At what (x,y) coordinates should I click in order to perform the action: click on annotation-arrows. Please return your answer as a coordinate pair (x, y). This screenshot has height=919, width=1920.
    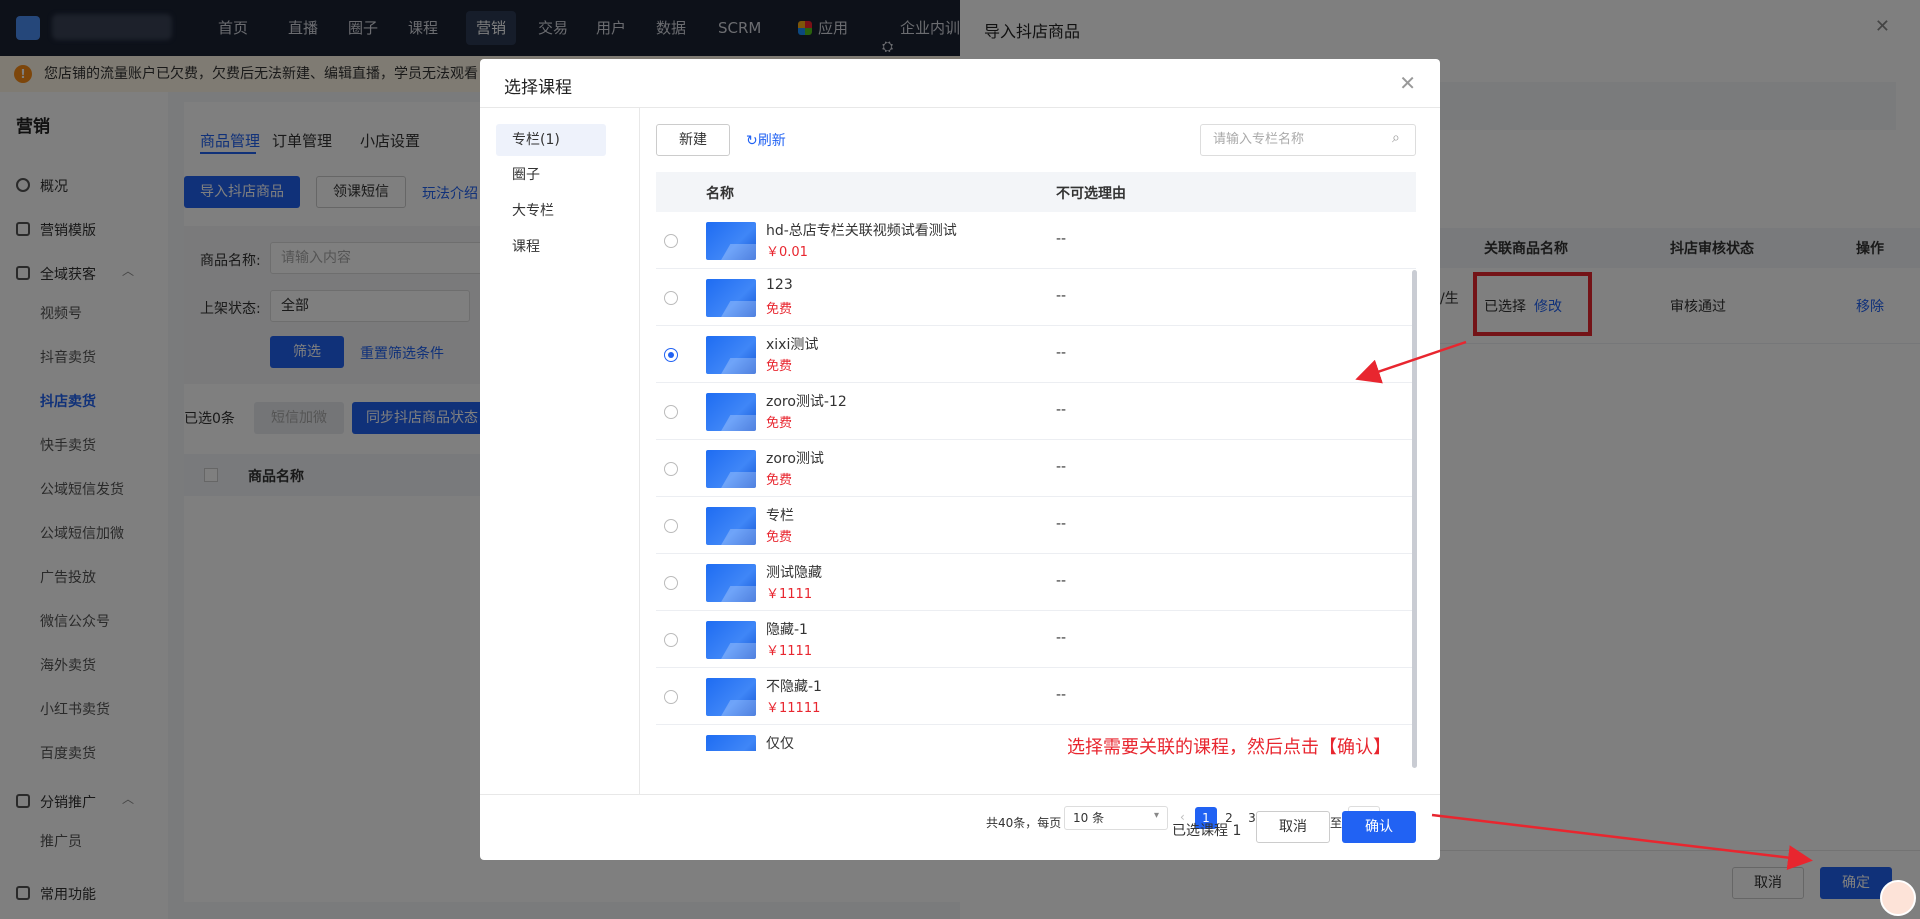
    Looking at the image, I should click on (1584, 605).